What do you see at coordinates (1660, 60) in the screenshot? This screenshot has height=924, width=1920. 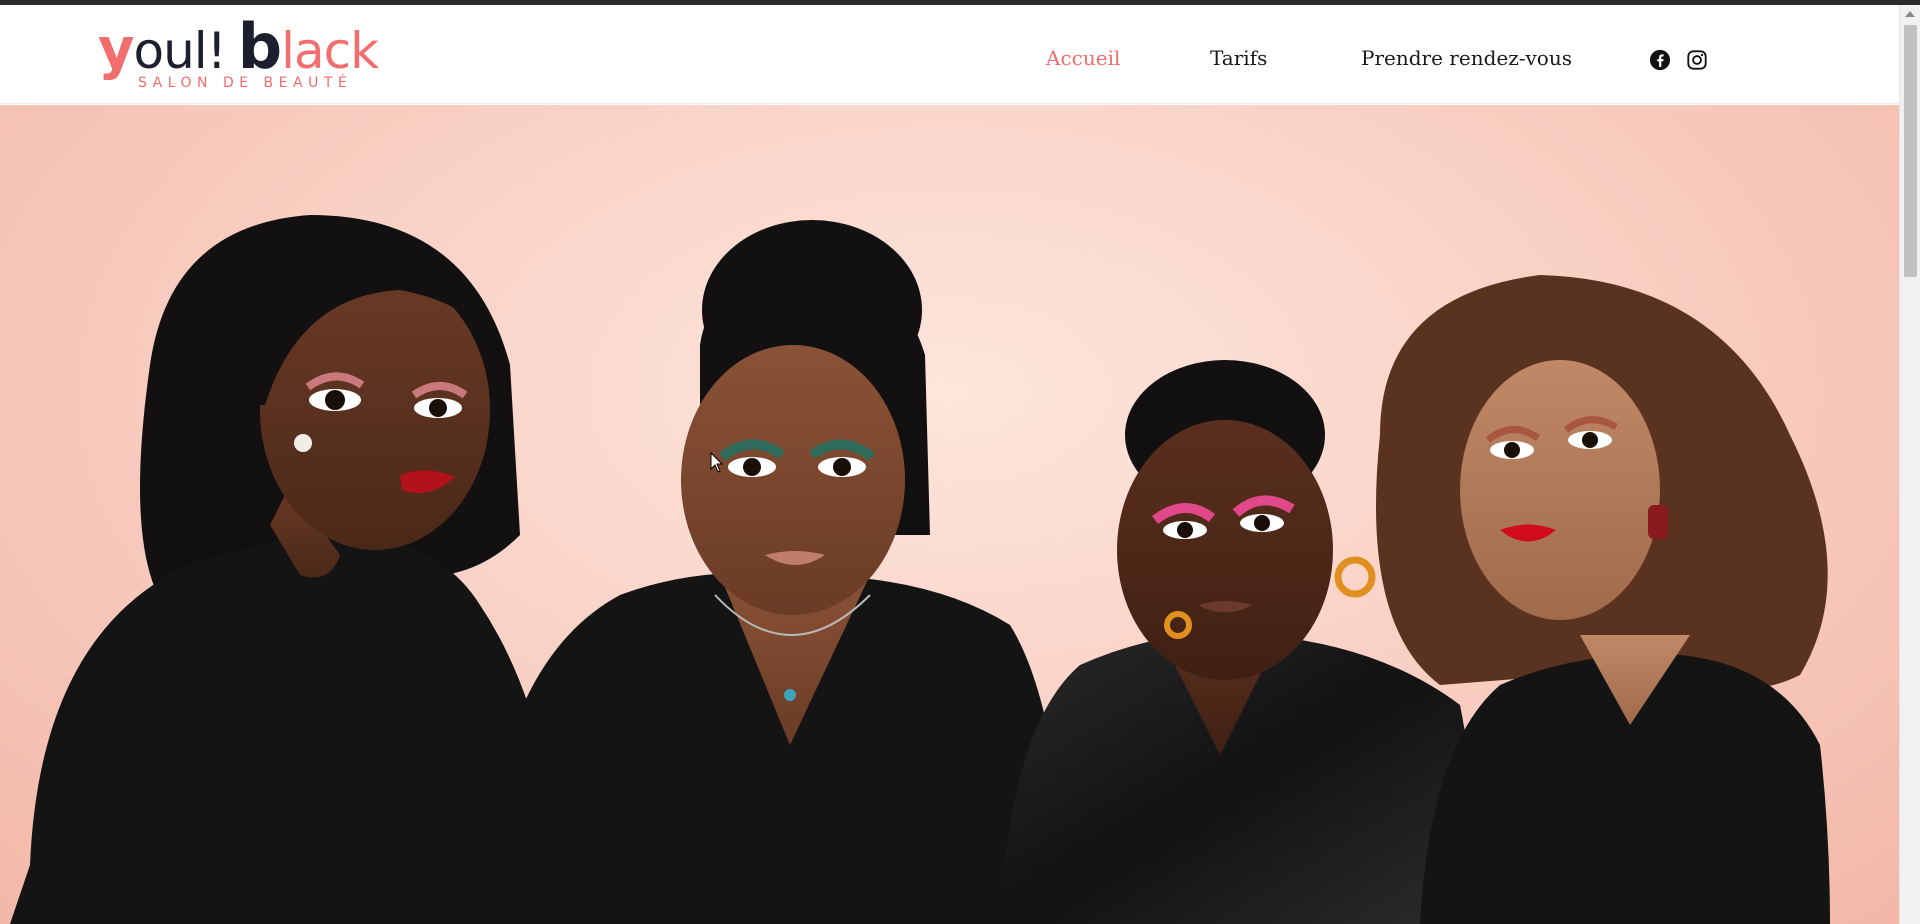 I see `facebook-icon` at bounding box center [1660, 60].